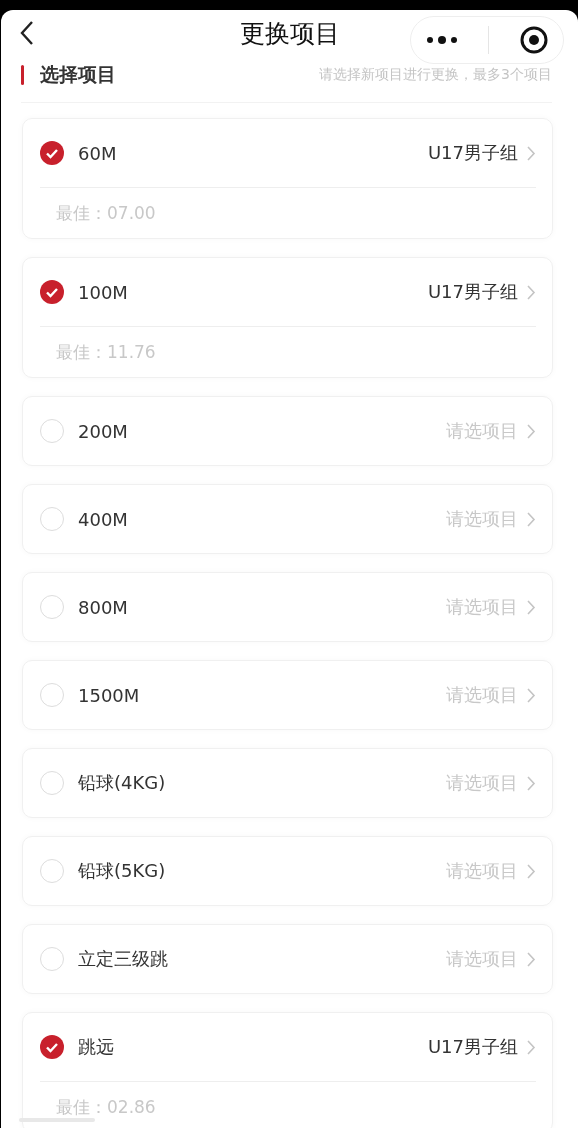  I want to click on event-name: 400M, so click(103, 519).